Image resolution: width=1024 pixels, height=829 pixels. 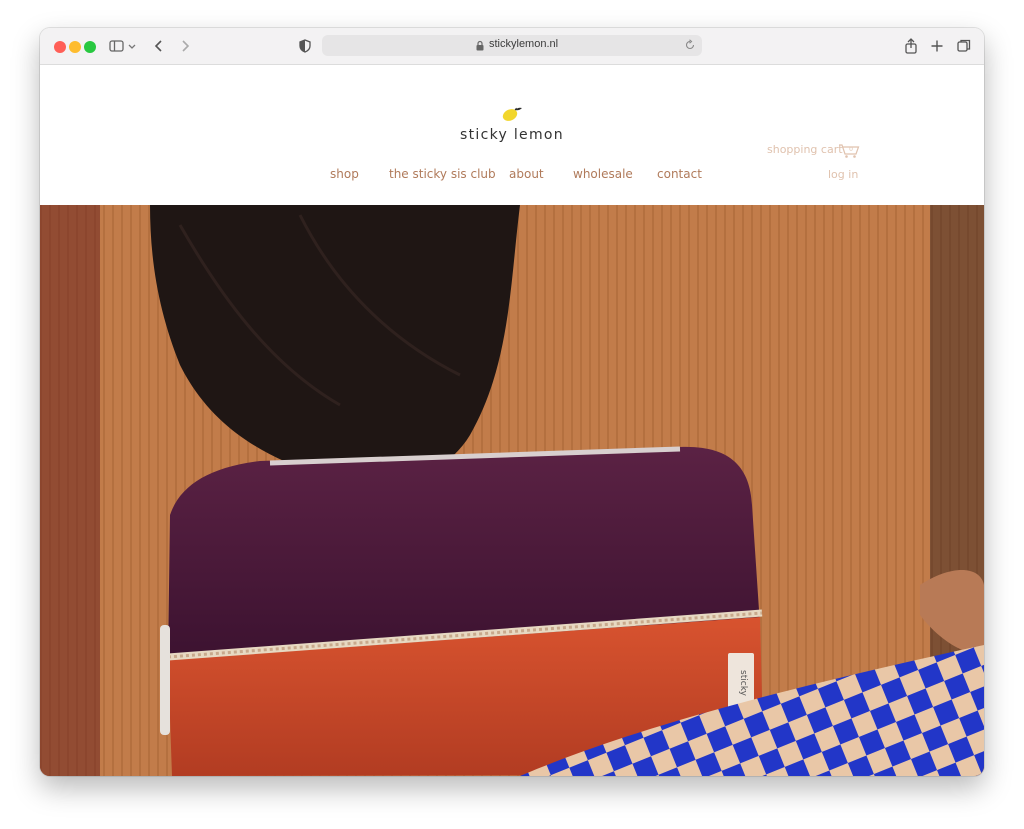 I want to click on nav-wholesale: wholesale, so click(x=603, y=174).